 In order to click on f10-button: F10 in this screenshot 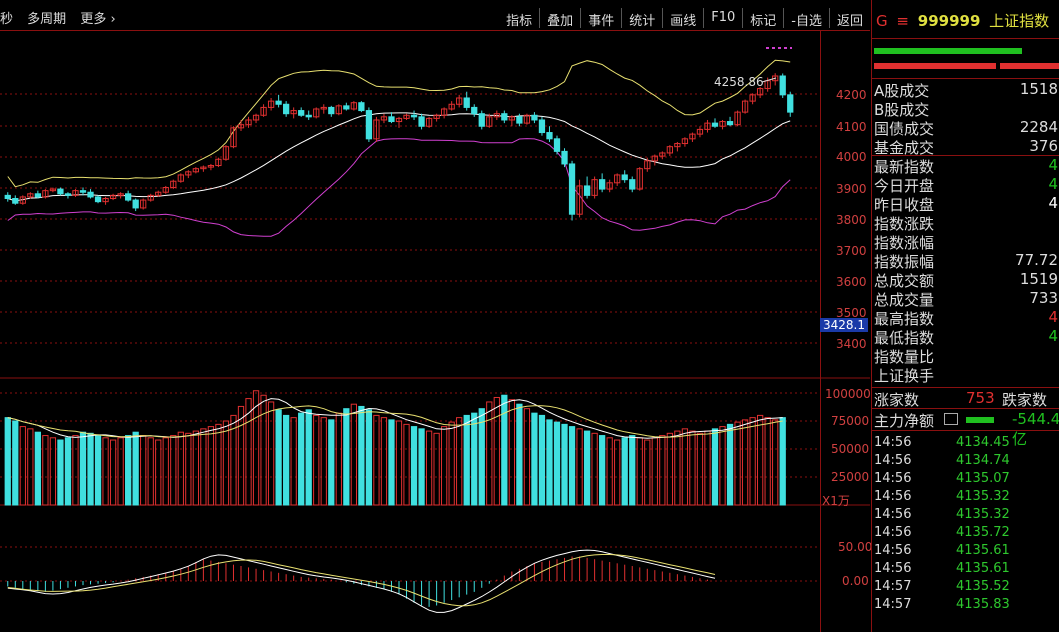, I will do `click(722, 18)`.